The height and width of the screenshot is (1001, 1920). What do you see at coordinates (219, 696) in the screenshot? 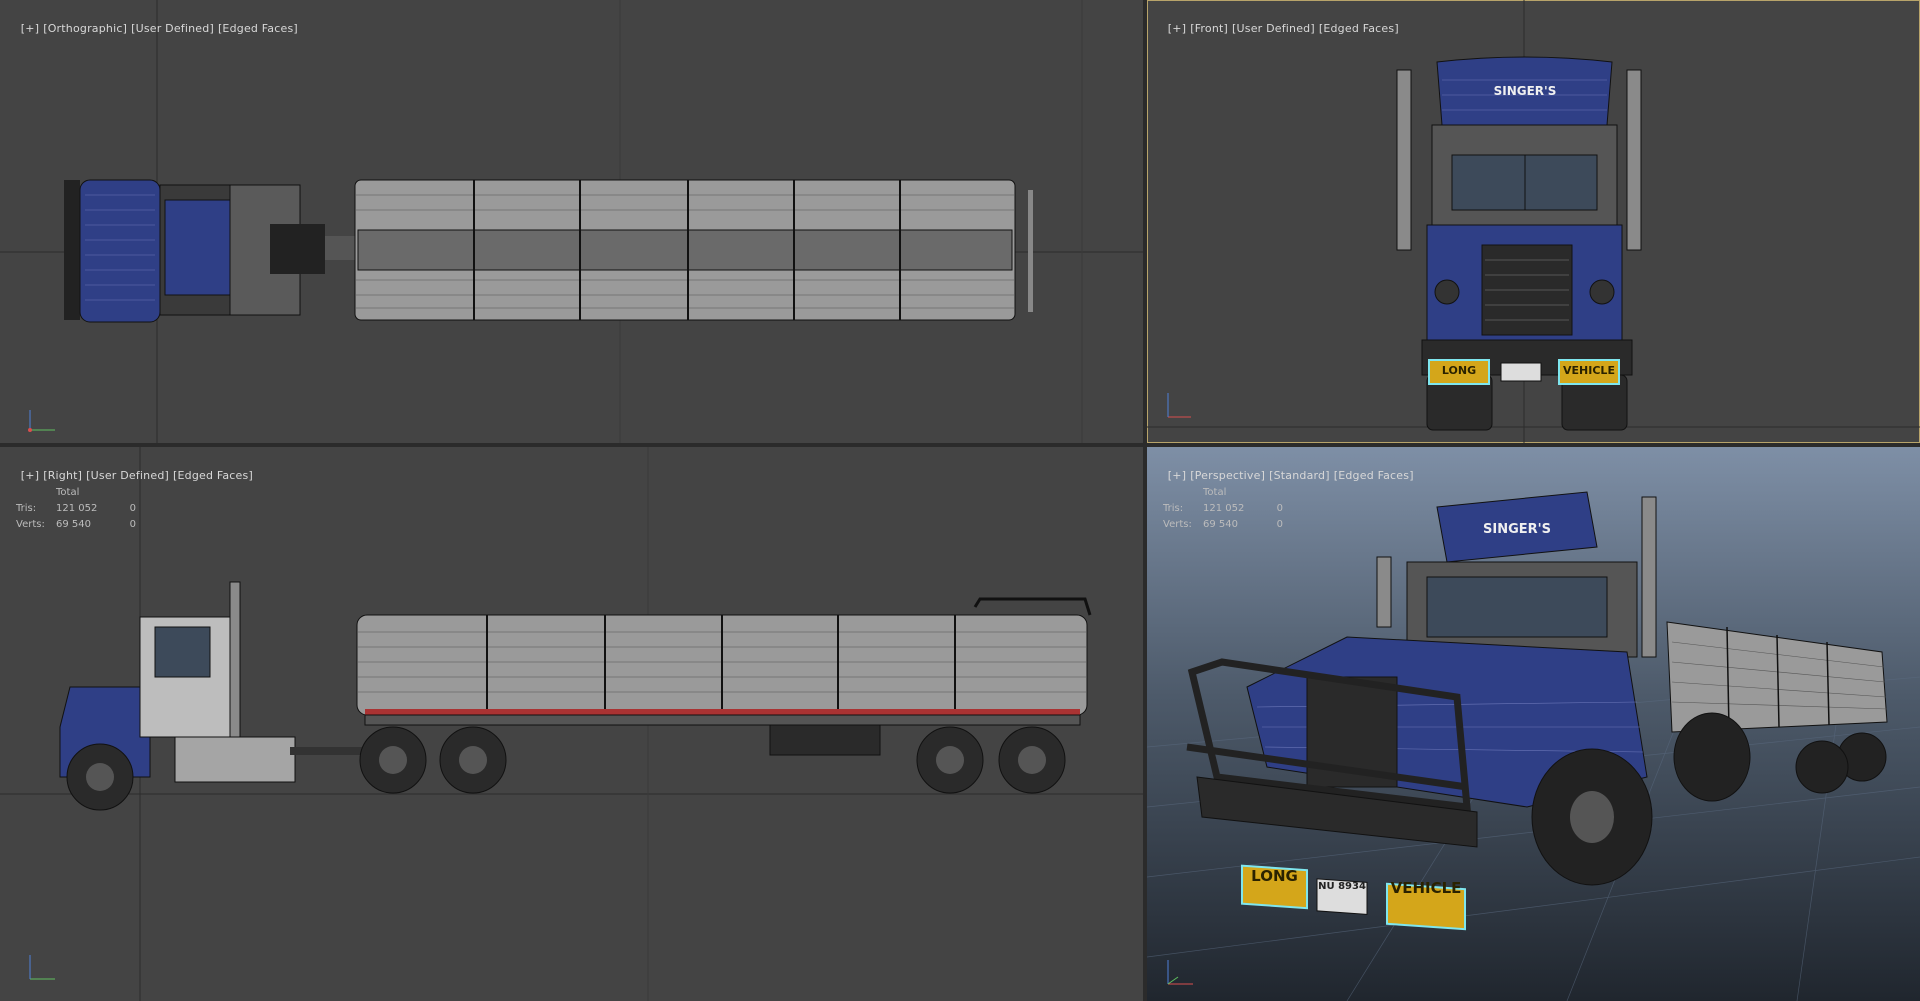
I see `truck-side-view` at bounding box center [219, 696].